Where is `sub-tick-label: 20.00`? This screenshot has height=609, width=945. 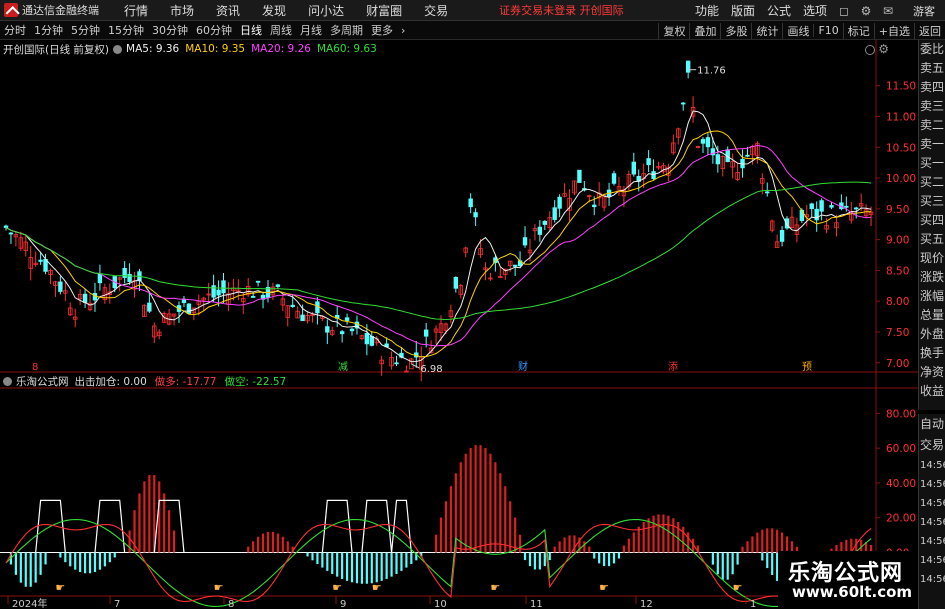 sub-tick-label: 20.00 is located at coordinates (901, 519).